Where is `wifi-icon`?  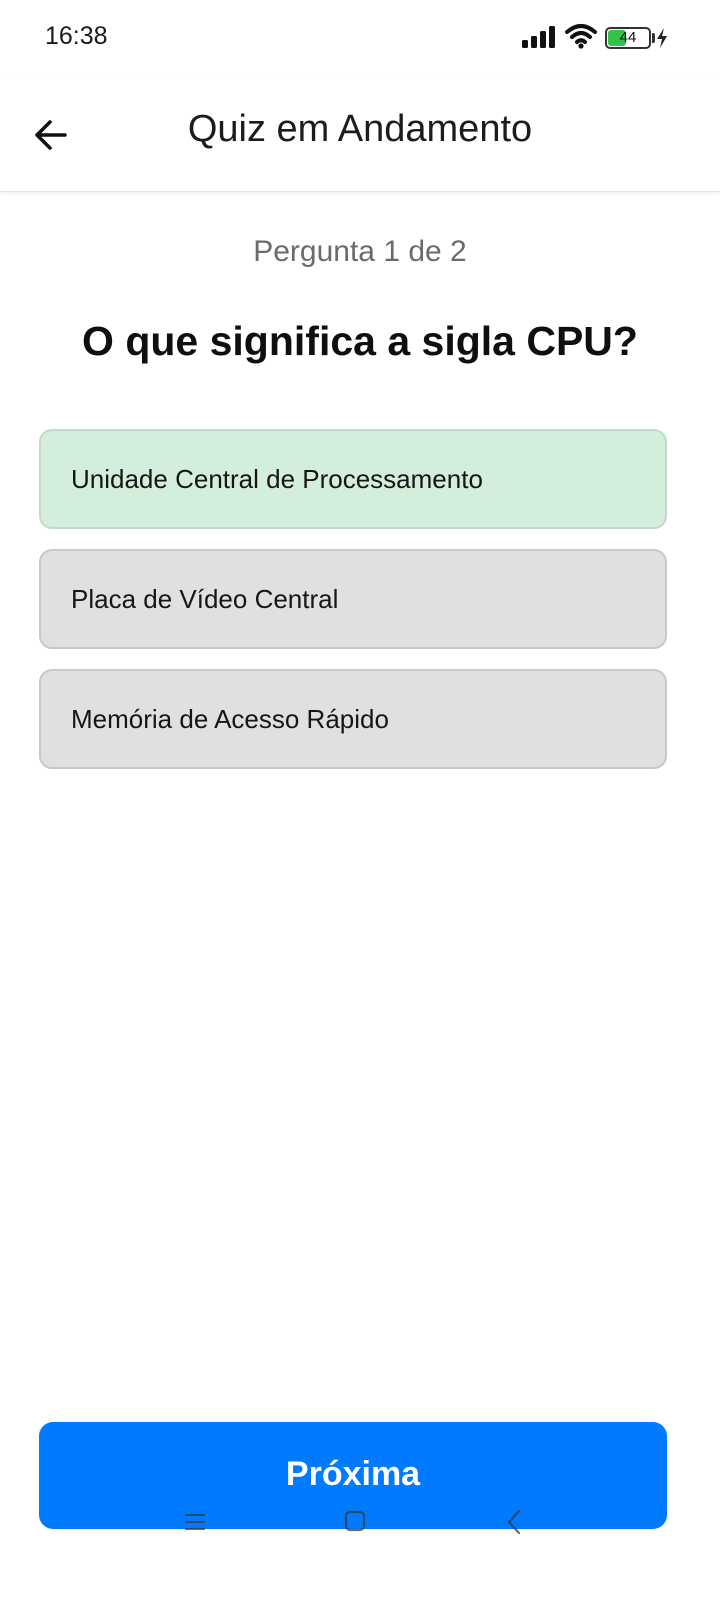 wifi-icon is located at coordinates (581, 36).